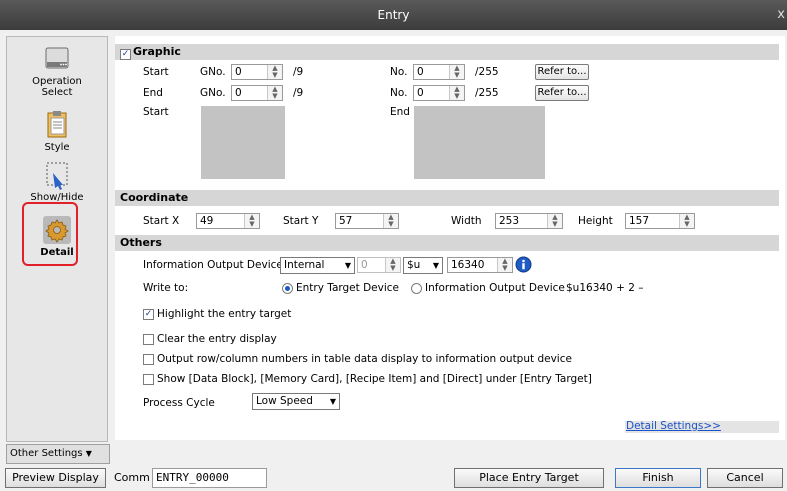 The width and height of the screenshot is (787, 491). I want to click on start-gno-value: 0, so click(238, 72).